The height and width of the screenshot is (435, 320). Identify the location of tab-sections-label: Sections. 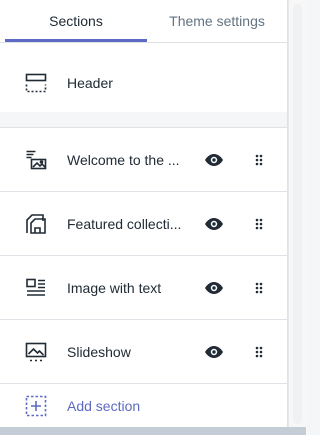
(76, 21).